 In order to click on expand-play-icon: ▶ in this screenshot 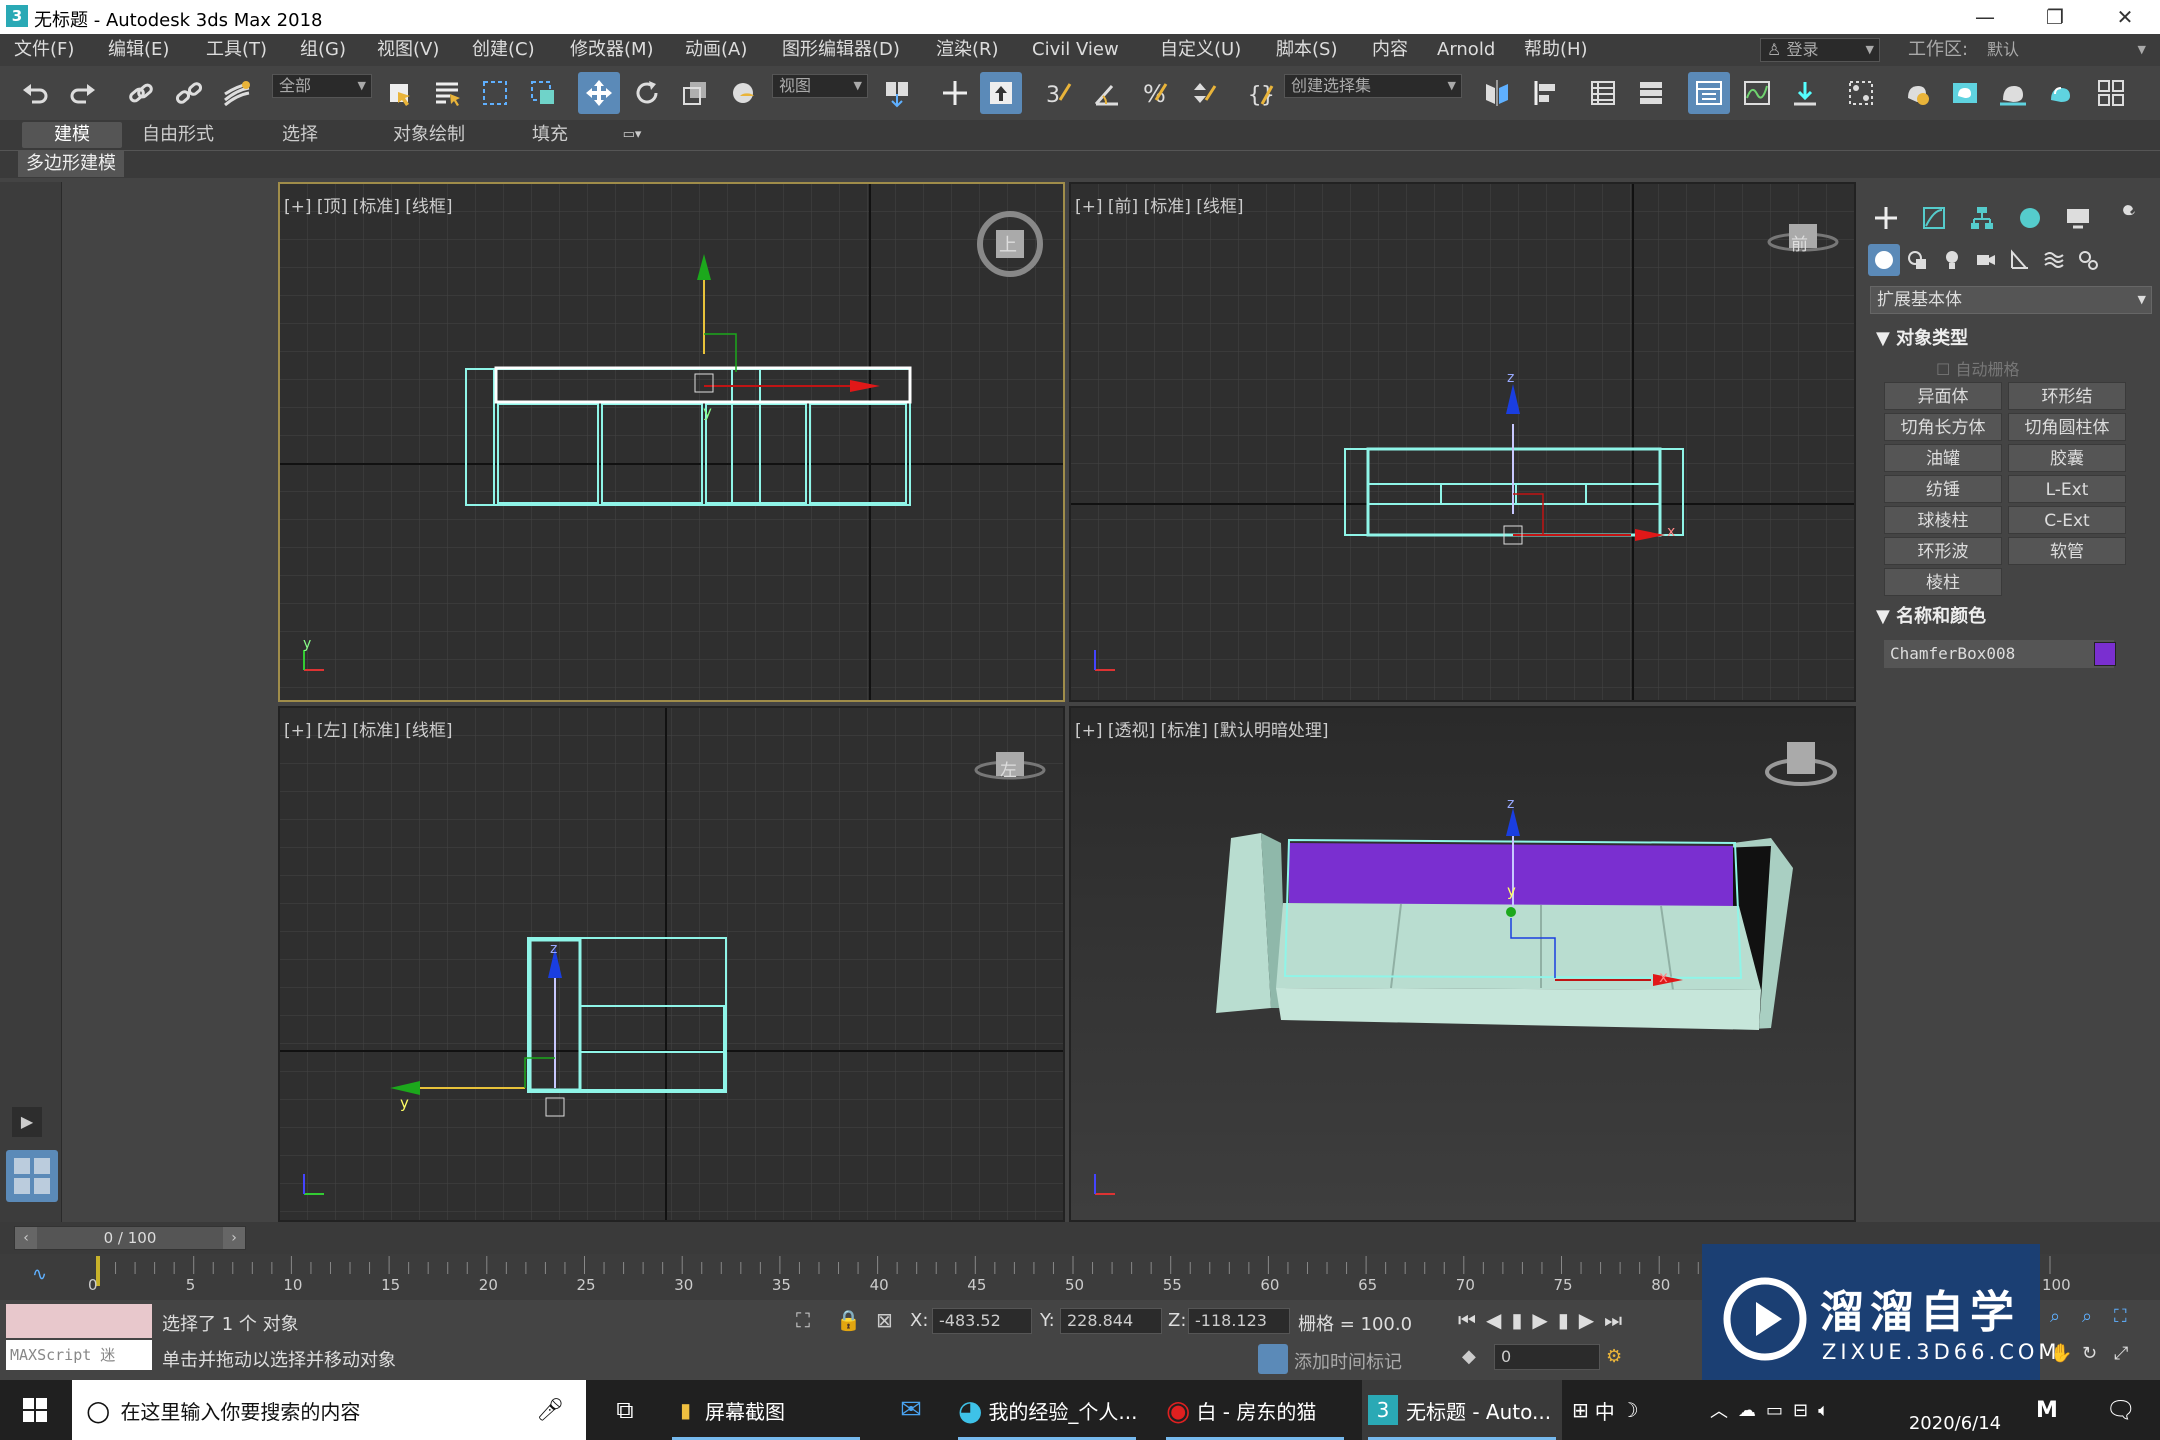, I will do `click(27, 1122)`.